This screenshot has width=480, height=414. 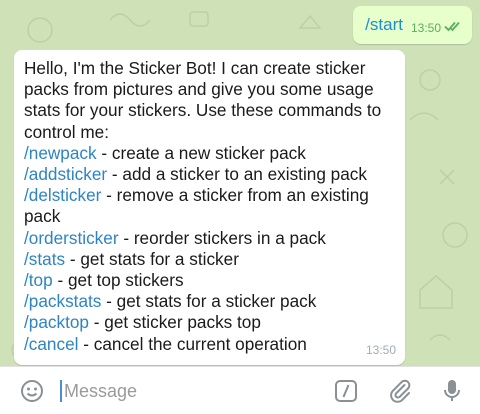 I want to click on command-link: /top, so click(x=38, y=280).